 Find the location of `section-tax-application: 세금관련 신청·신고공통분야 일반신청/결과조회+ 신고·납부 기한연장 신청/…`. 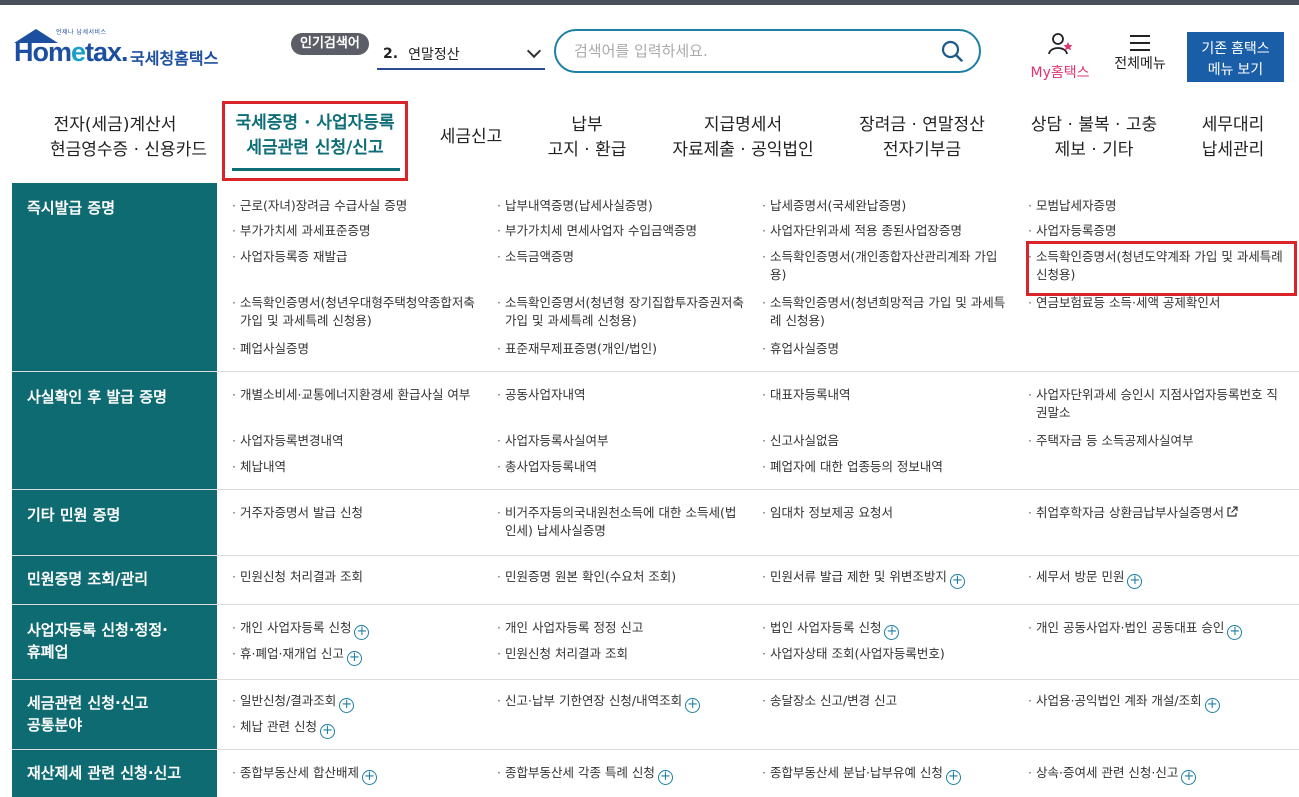

section-tax-application: 세금관련 신청·신고공통분야 일반신청/결과조회+ 신고·납부 기한연장 신청/… is located at coordinates (655, 715).